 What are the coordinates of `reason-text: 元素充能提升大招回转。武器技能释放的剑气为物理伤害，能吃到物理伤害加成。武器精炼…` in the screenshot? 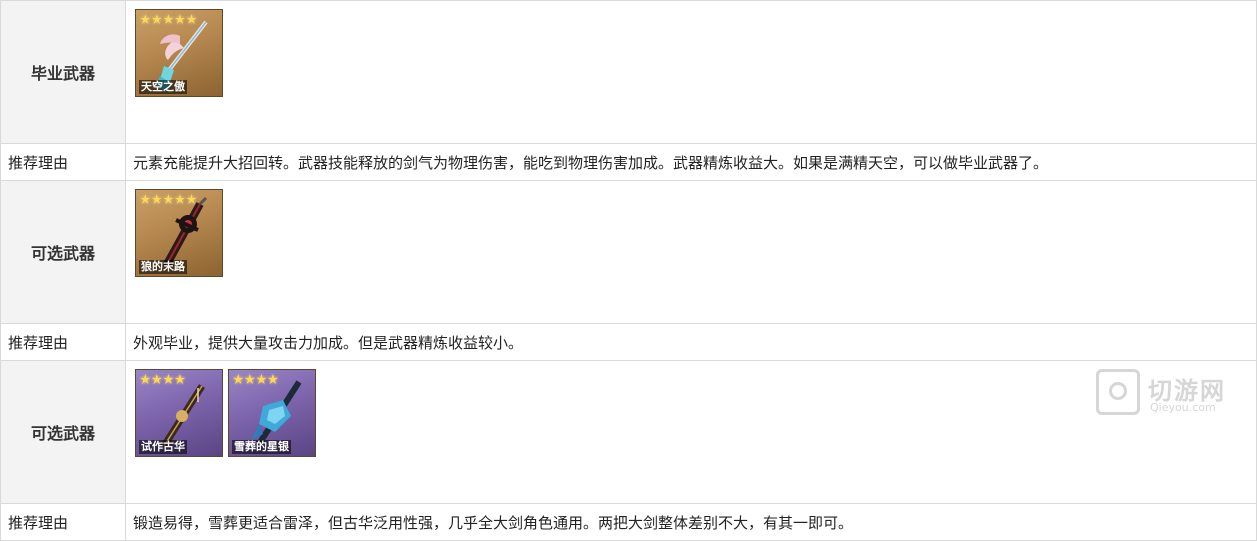 It's located at (691, 162).